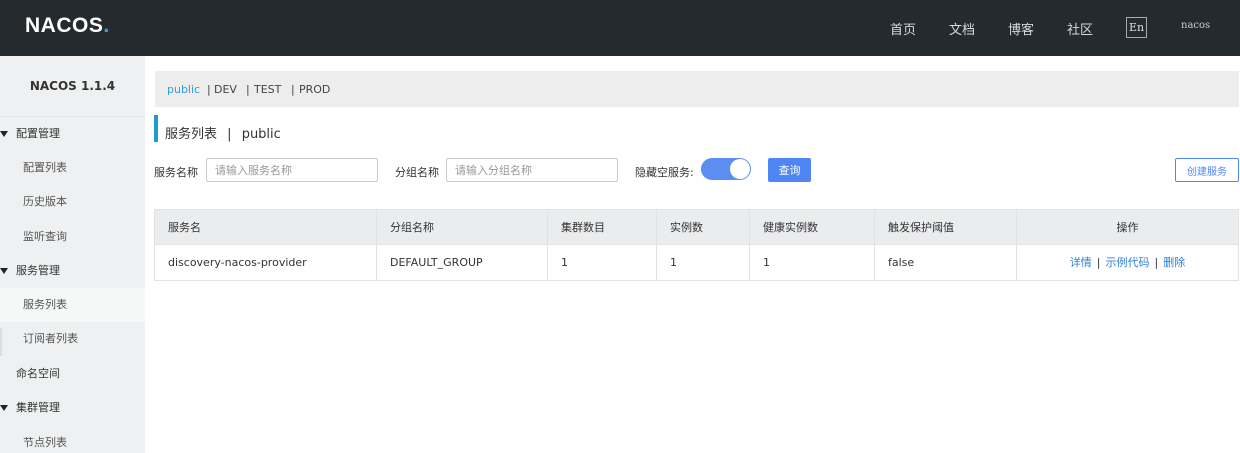 This screenshot has width=1240, height=453. I want to click on hide-empty-toggle, so click(726, 169).